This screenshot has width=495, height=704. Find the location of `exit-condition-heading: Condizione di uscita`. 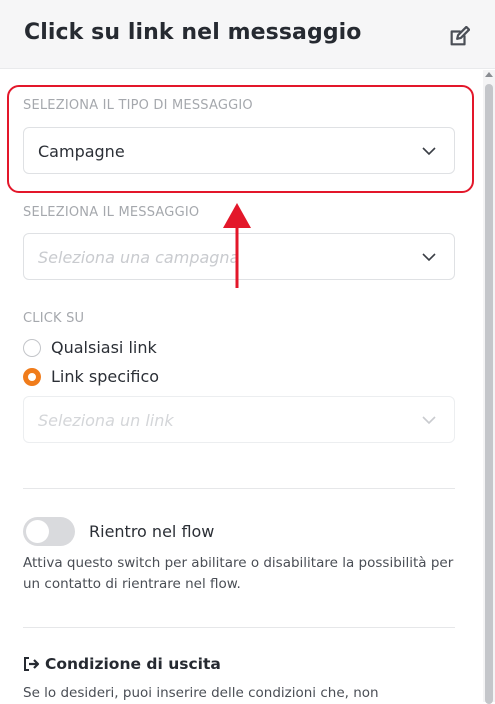

exit-condition-heading: Condizione di uscita is located at coordinates (122, 664).